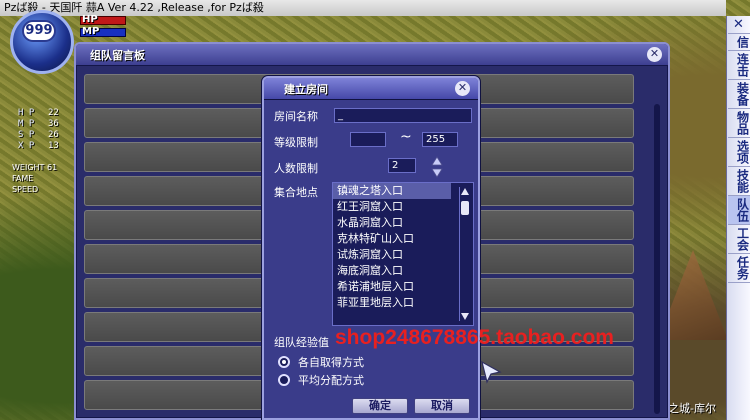  I want to click on ok-button: 确定, so click(380, 406).